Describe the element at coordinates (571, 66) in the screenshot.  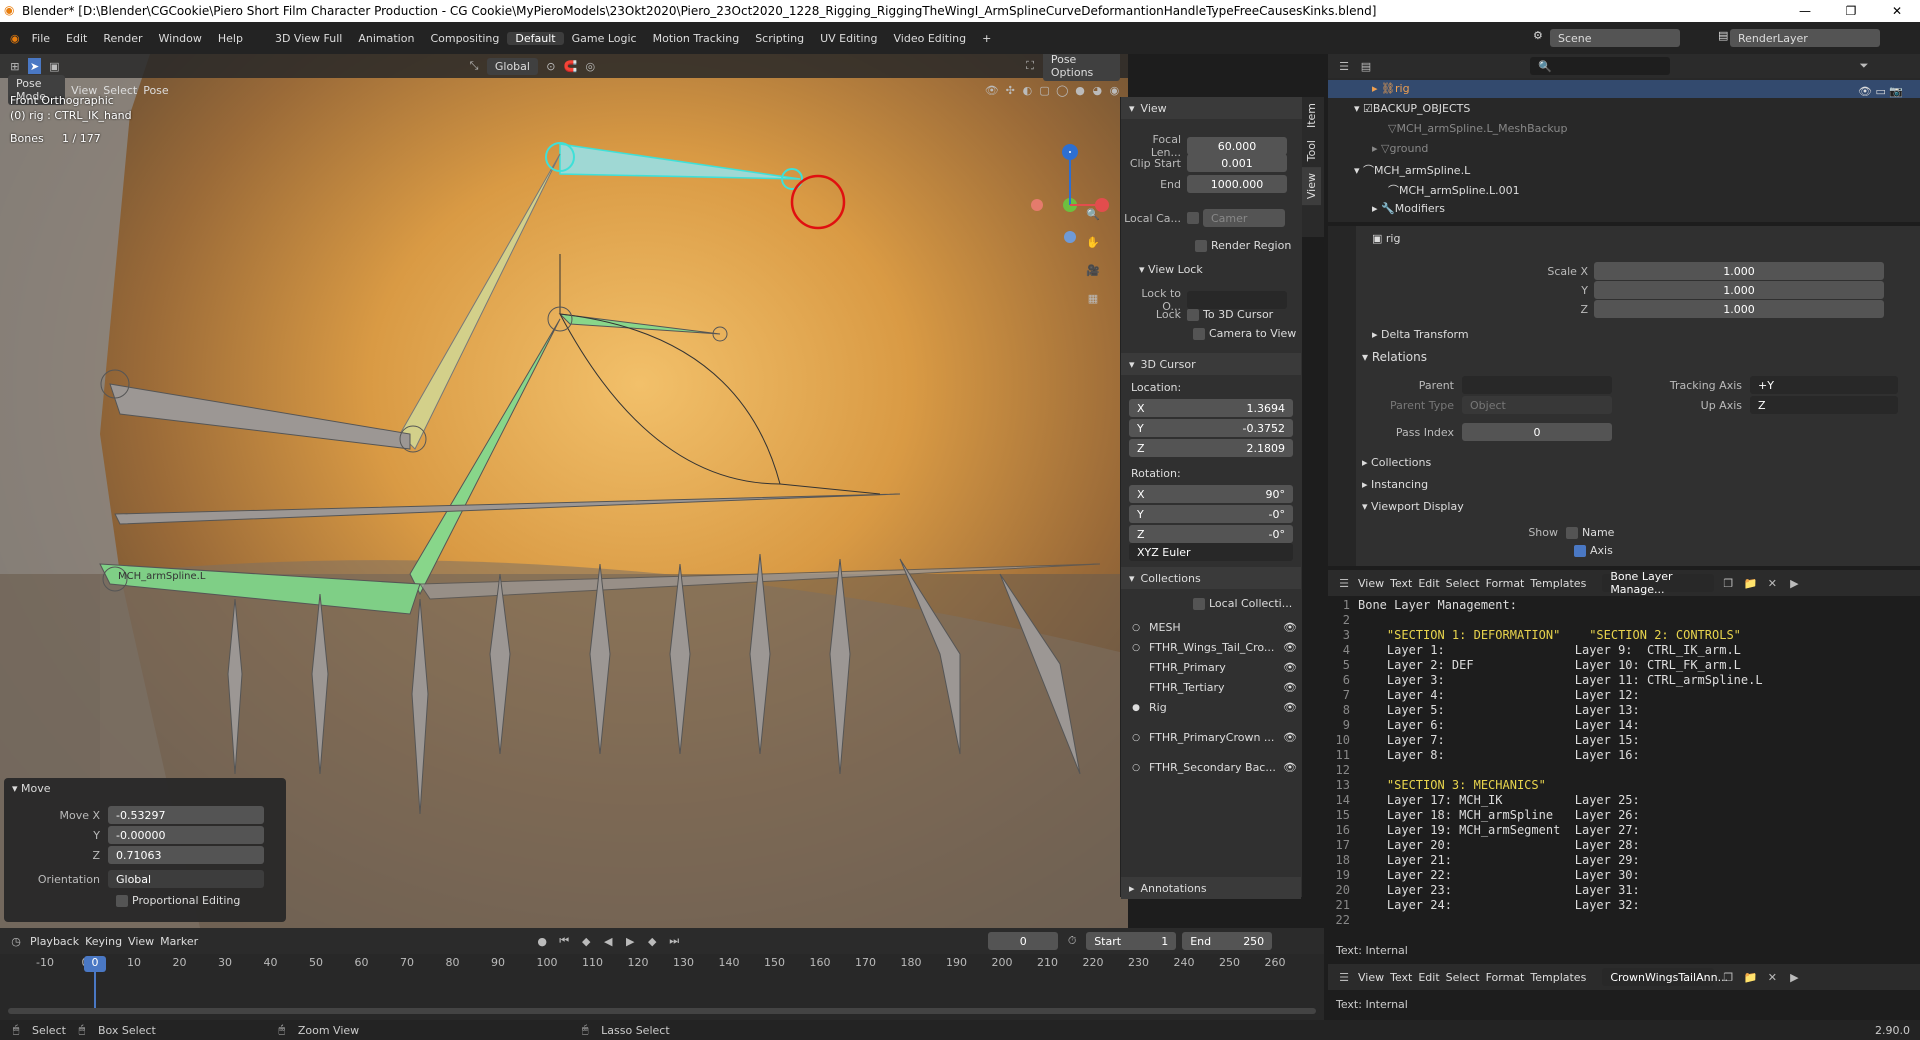
I see `snap-icon: 🧲` at that location.